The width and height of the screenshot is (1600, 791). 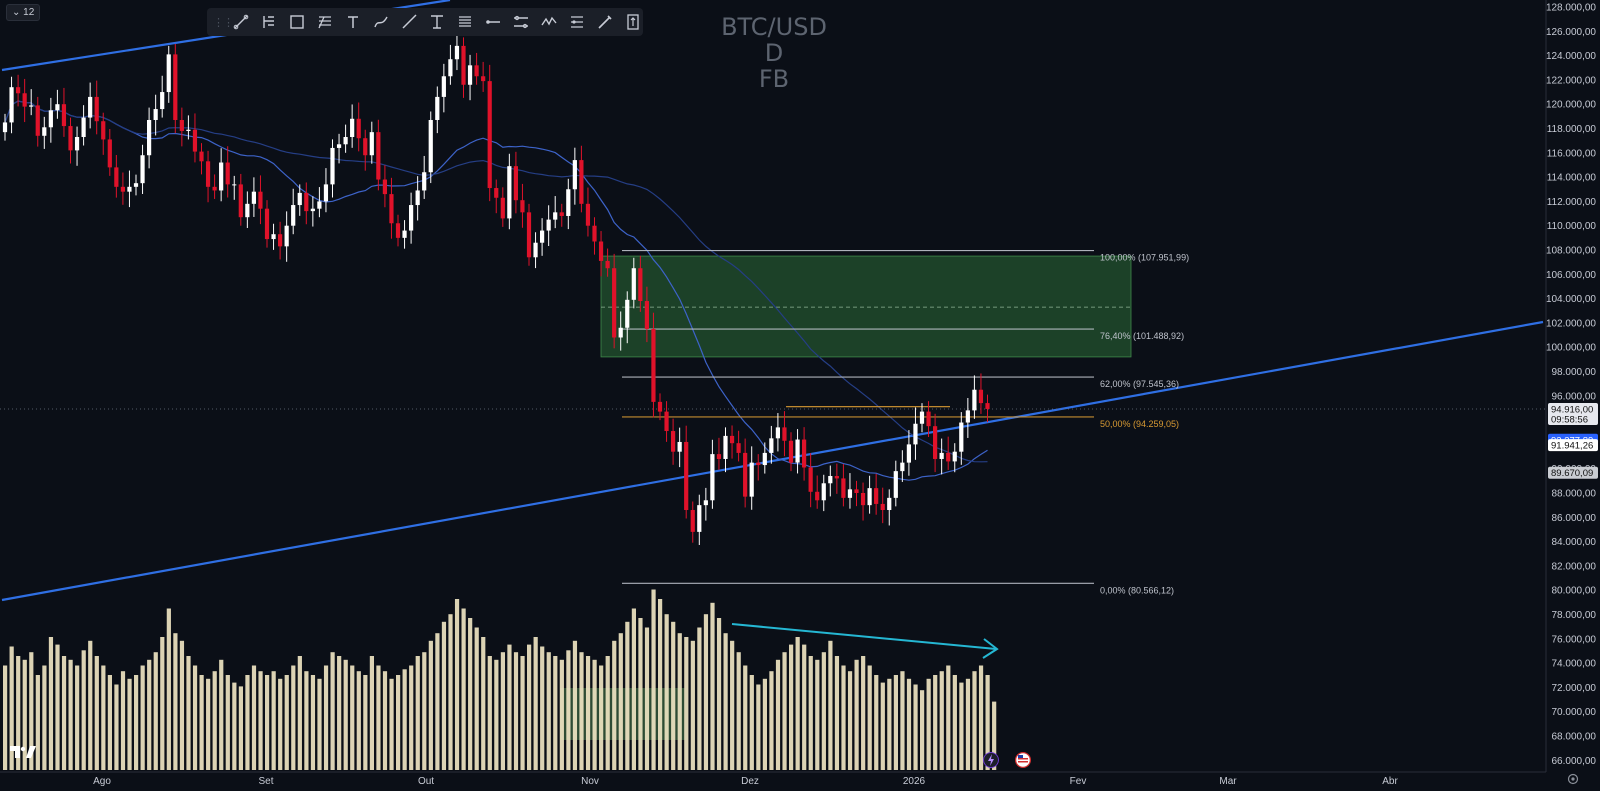 I want to click on text-icon, so click(x=352, y=22).